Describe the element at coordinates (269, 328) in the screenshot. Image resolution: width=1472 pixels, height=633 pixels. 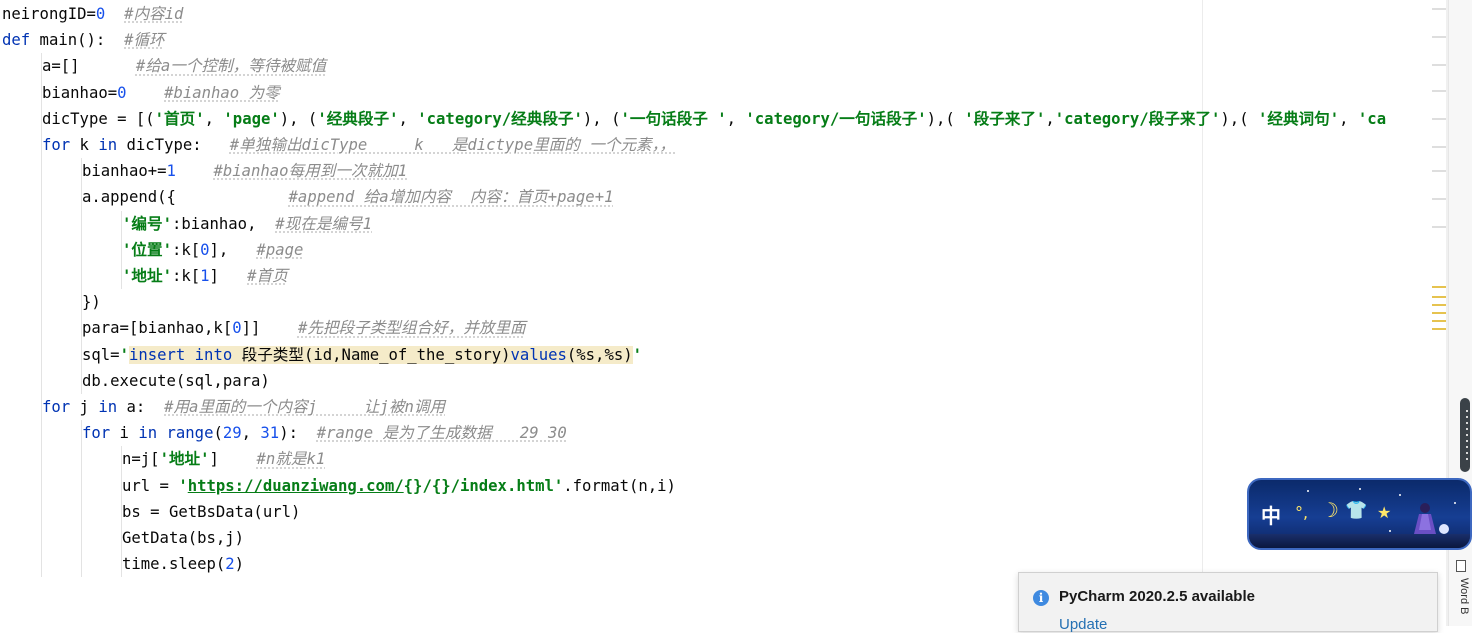
I see `code-token: ]]` at that location.